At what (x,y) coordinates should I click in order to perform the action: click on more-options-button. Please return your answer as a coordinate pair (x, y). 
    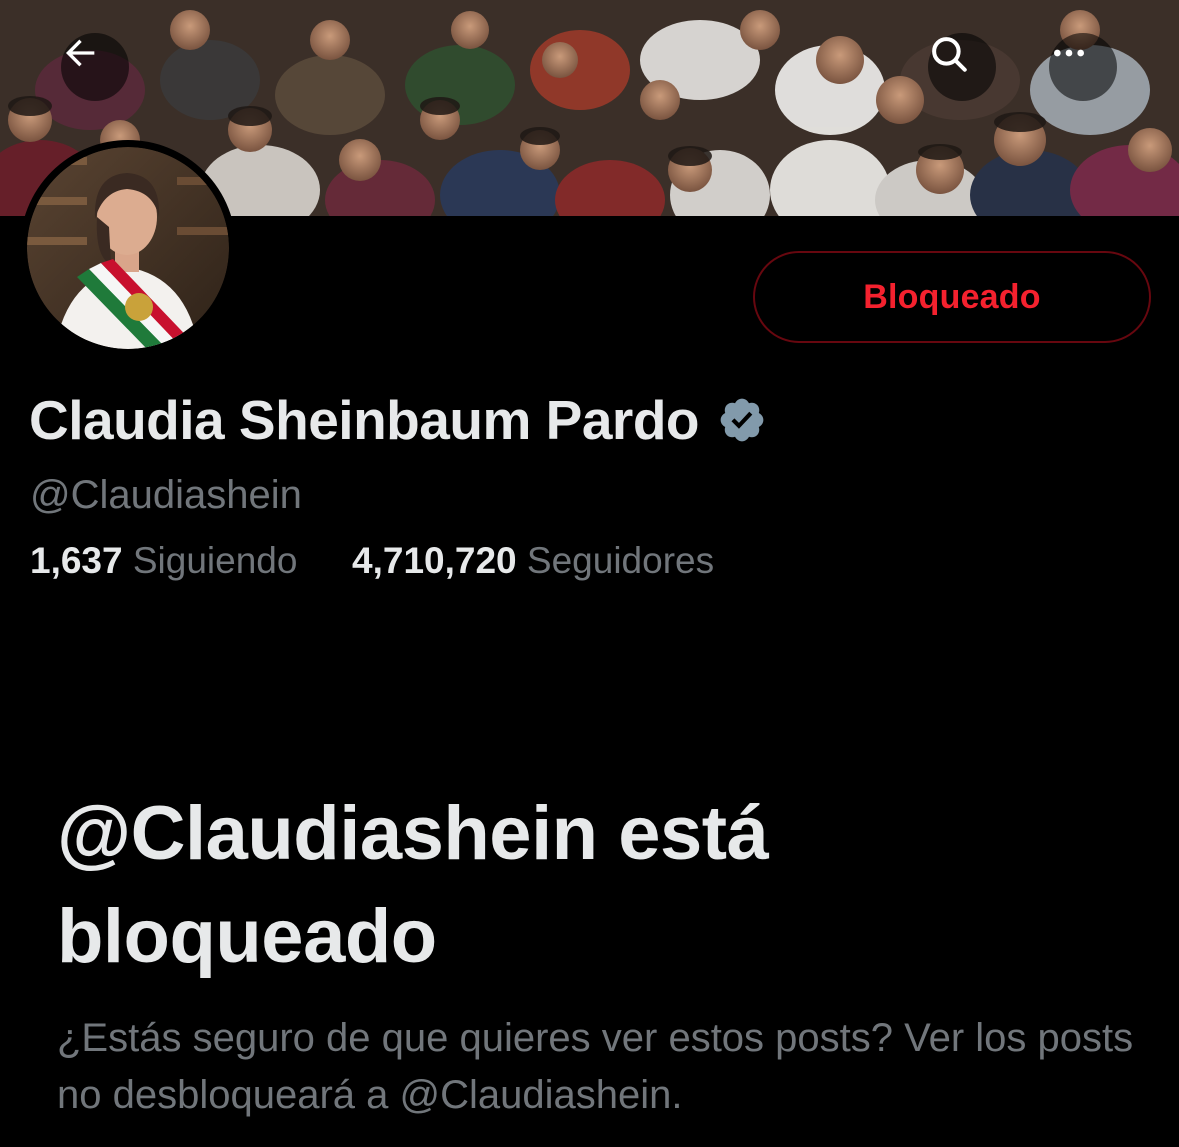
    Looking at the image, I should click on (1083, 67).